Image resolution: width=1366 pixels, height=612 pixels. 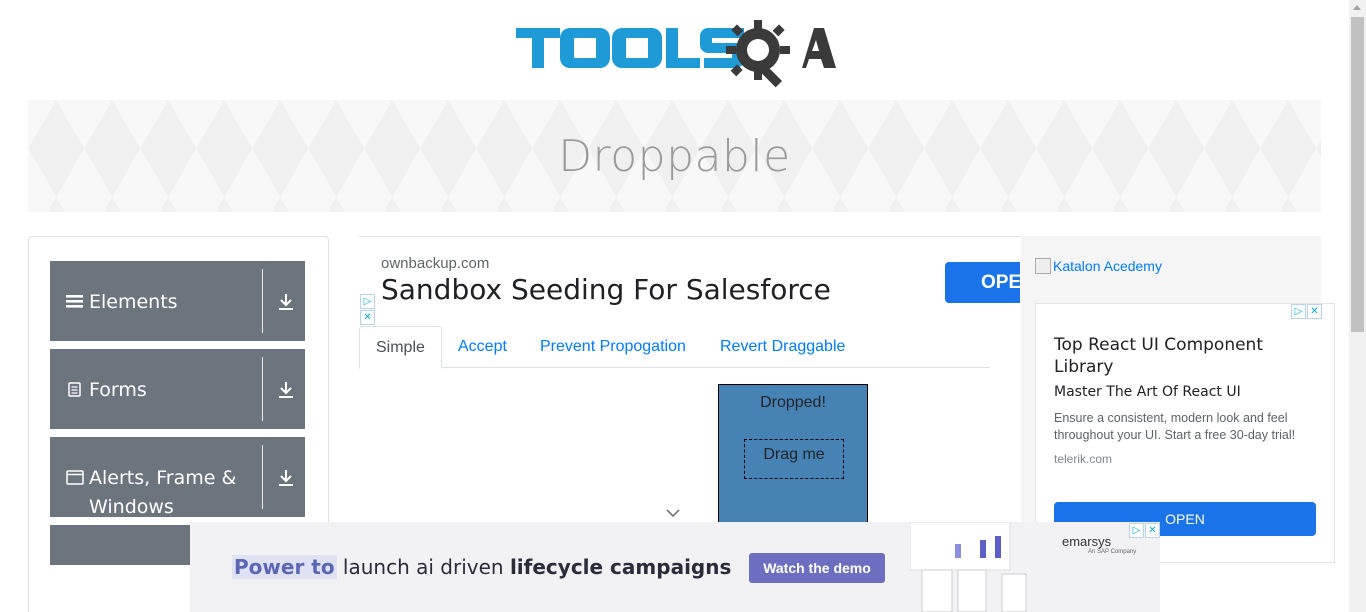 What do you see at coordinates (630, 48) in the screenshot?
I see `logo-text-tools` at bounding box center [630, 48].